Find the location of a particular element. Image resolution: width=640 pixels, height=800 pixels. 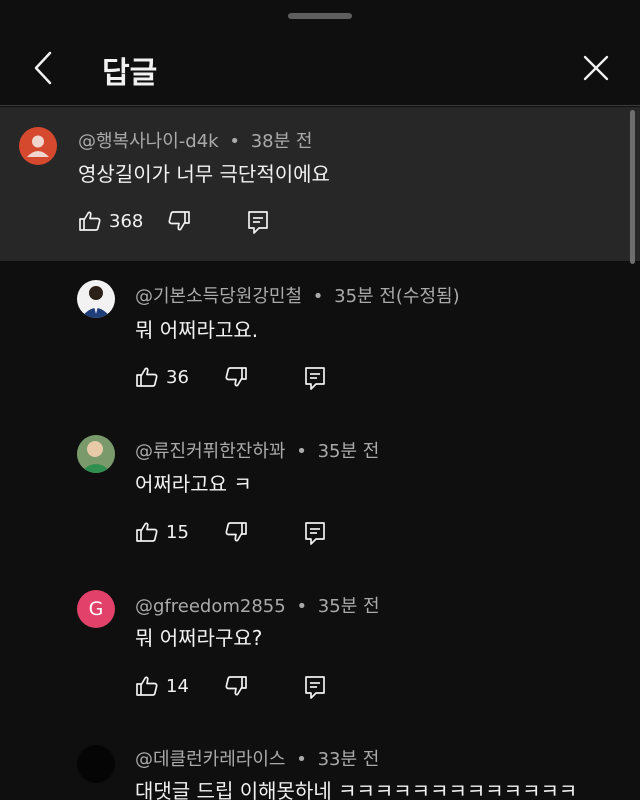

comment-actions: 368 is located at coordinates (178, 224).